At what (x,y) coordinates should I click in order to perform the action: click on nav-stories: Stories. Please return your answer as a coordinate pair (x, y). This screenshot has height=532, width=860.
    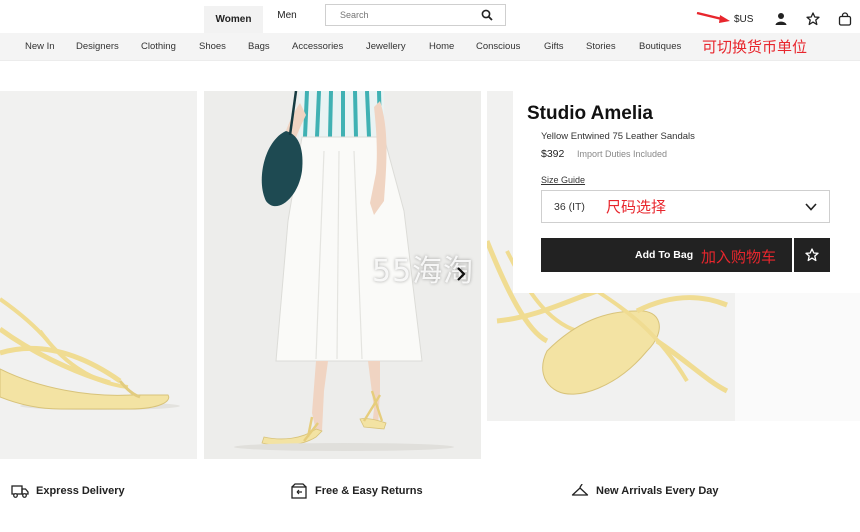
    Looking at the image, I should click on (601, 47).